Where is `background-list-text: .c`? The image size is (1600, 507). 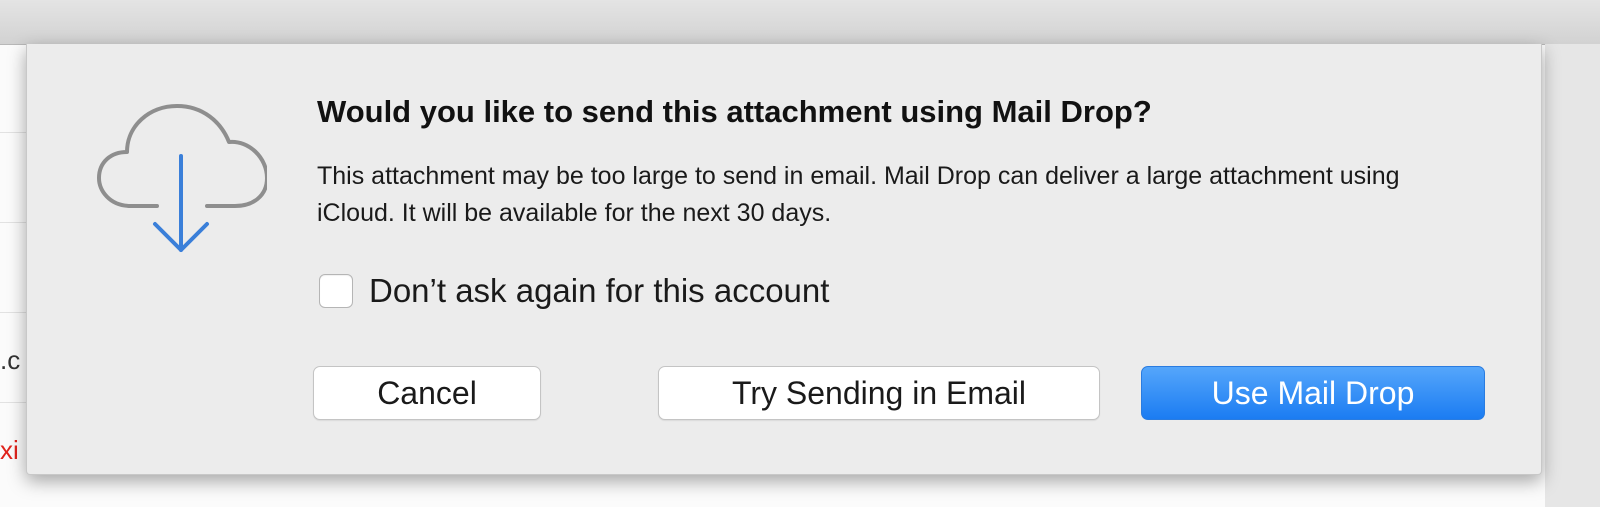
background-list-text: .c is located at coordinates (10, 360).